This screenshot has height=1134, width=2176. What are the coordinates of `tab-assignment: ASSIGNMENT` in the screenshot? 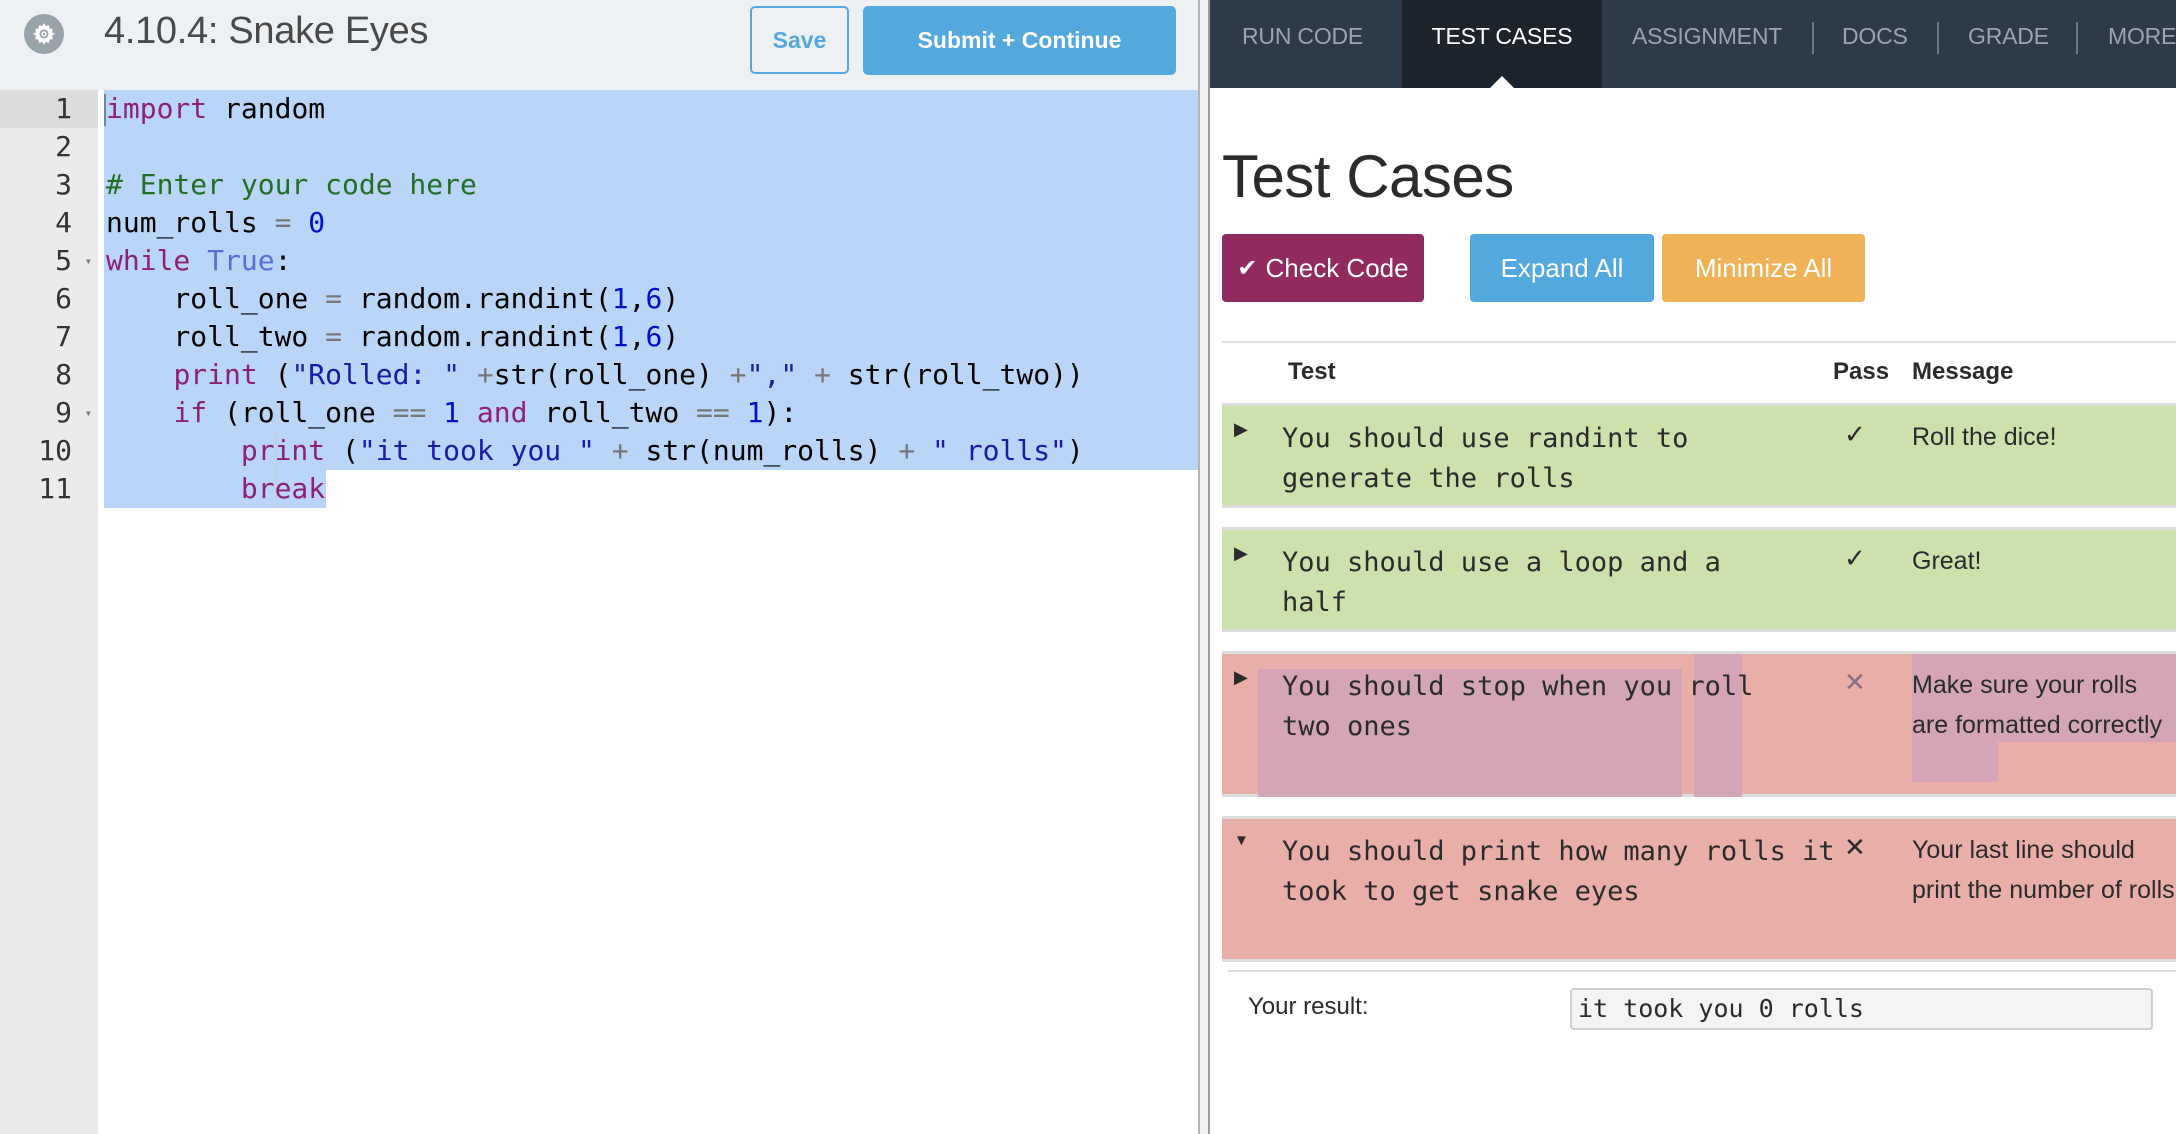 It's located at (1707, 44).